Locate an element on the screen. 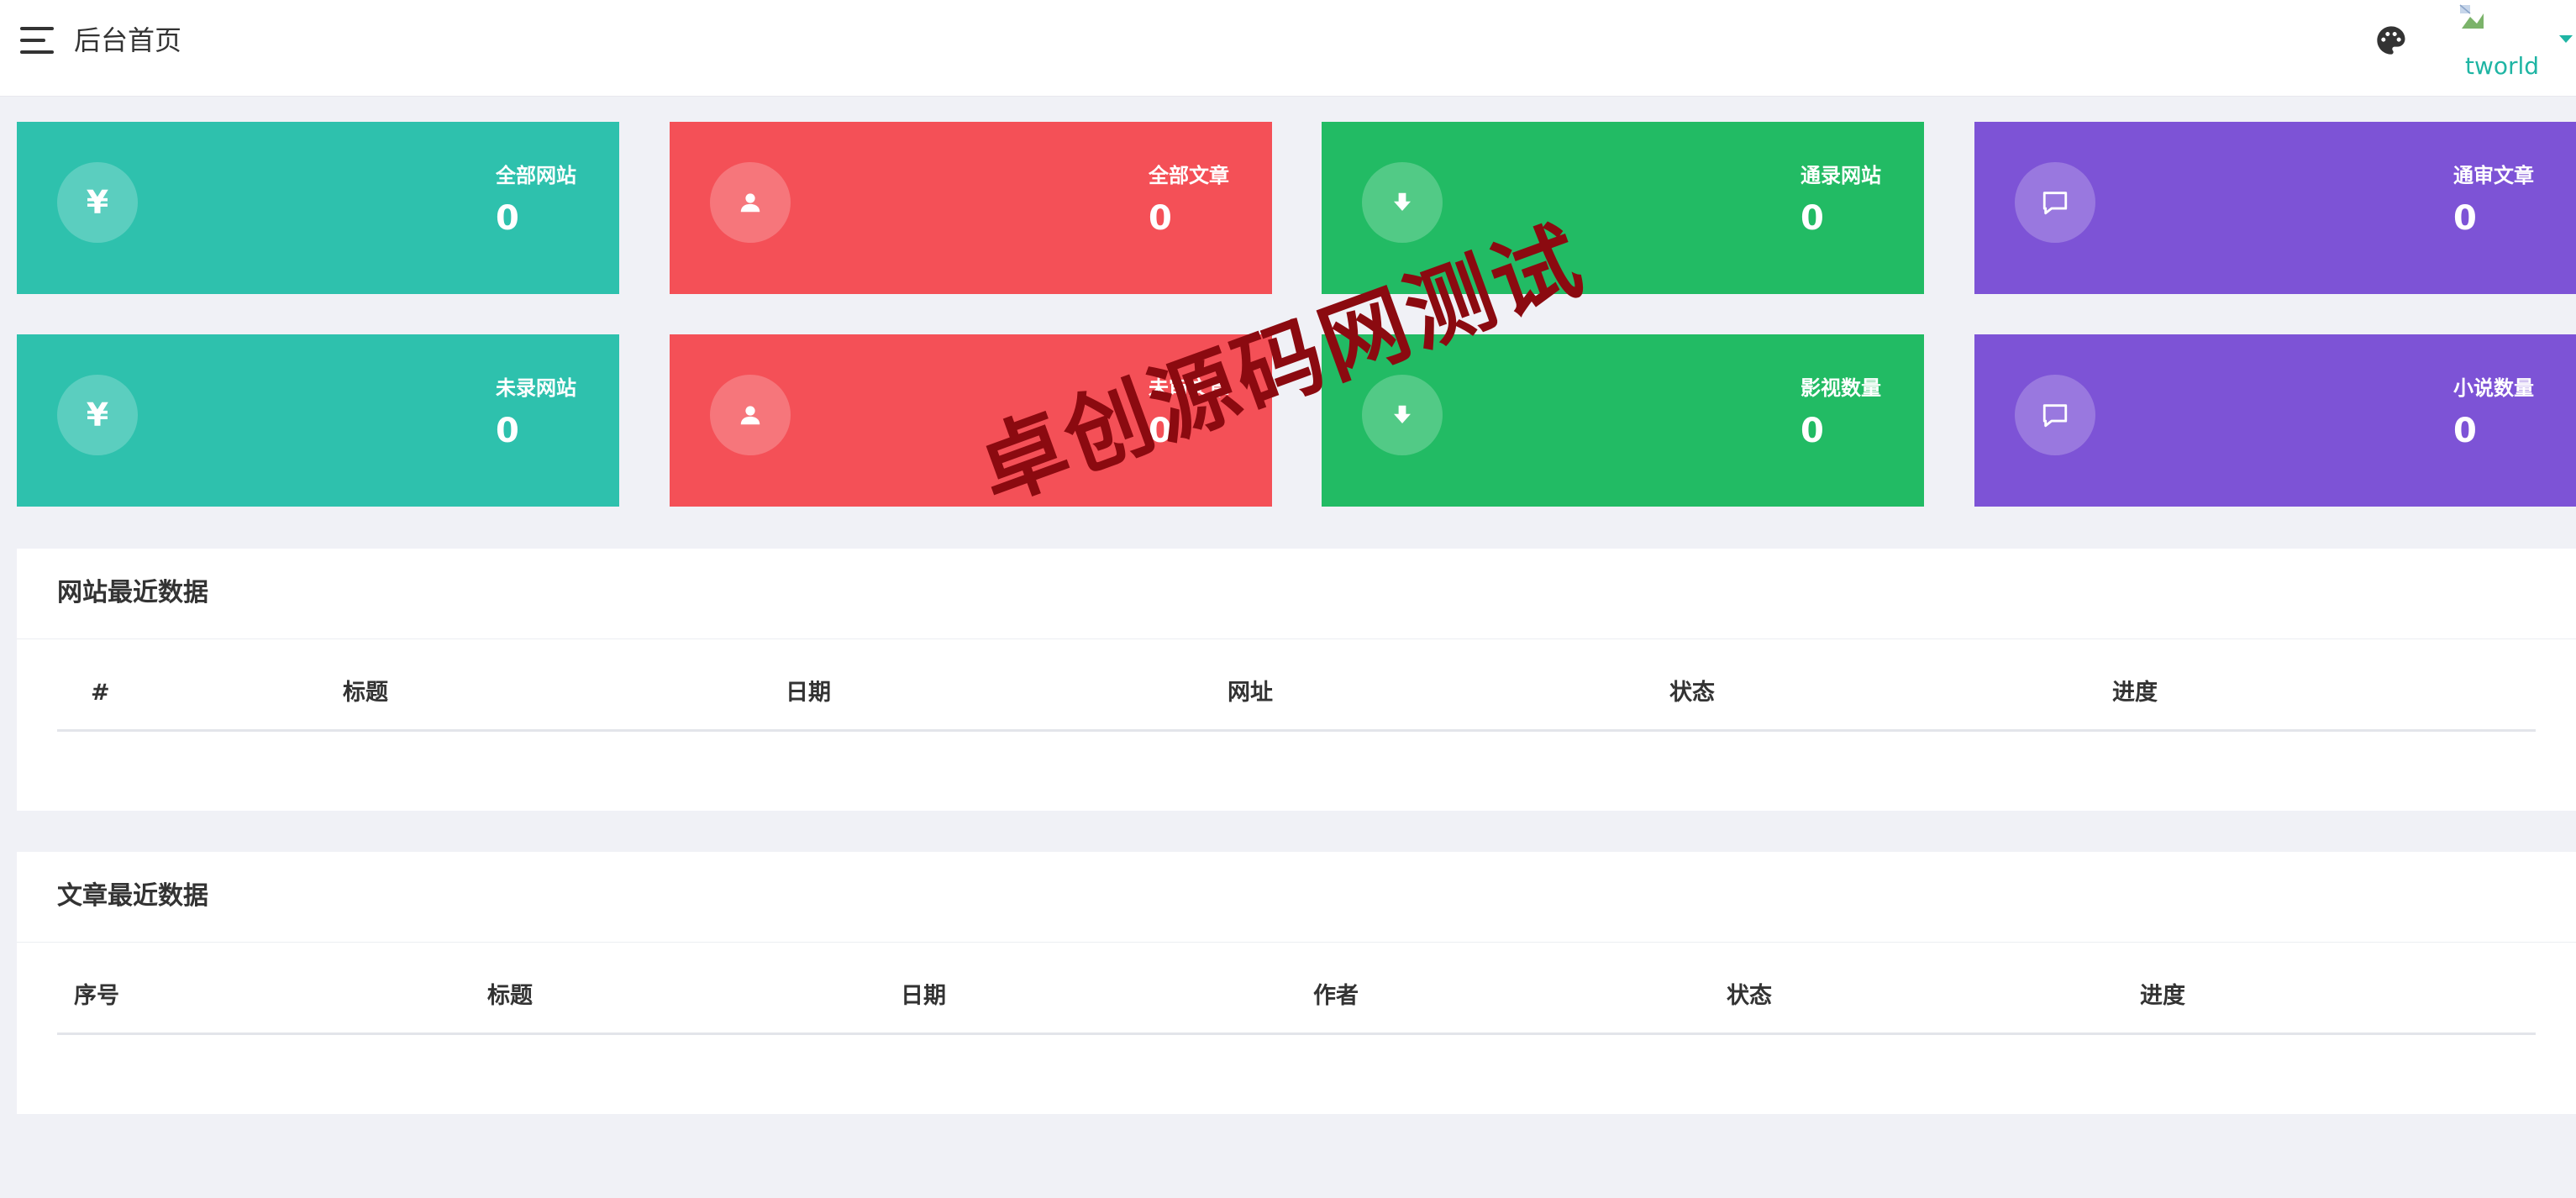 The width and height of the screenshot is (2576, 1198). column-header: # is located at coordinates (100, 693).